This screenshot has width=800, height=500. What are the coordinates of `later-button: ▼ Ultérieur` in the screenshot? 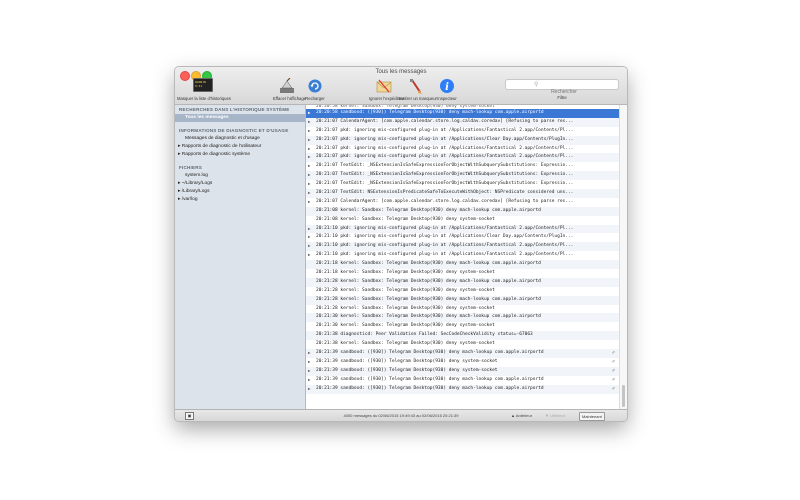 It's located at (555, 415).